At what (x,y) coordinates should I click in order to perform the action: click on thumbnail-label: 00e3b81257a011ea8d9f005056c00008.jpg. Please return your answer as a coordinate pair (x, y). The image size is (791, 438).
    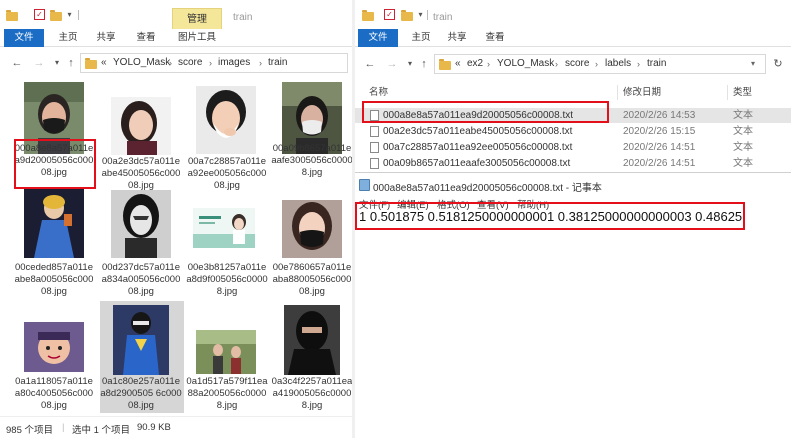
    Looking at the image, I should click on (227, 280).